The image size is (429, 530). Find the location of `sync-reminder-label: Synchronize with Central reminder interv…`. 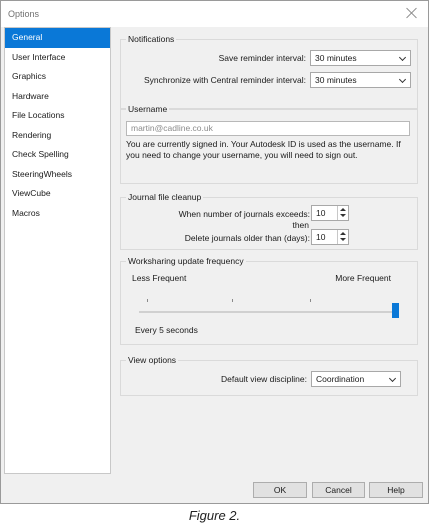

sync-reminder-label: Synchronize with Central reminder interv… is located at coordinates (224, 80).